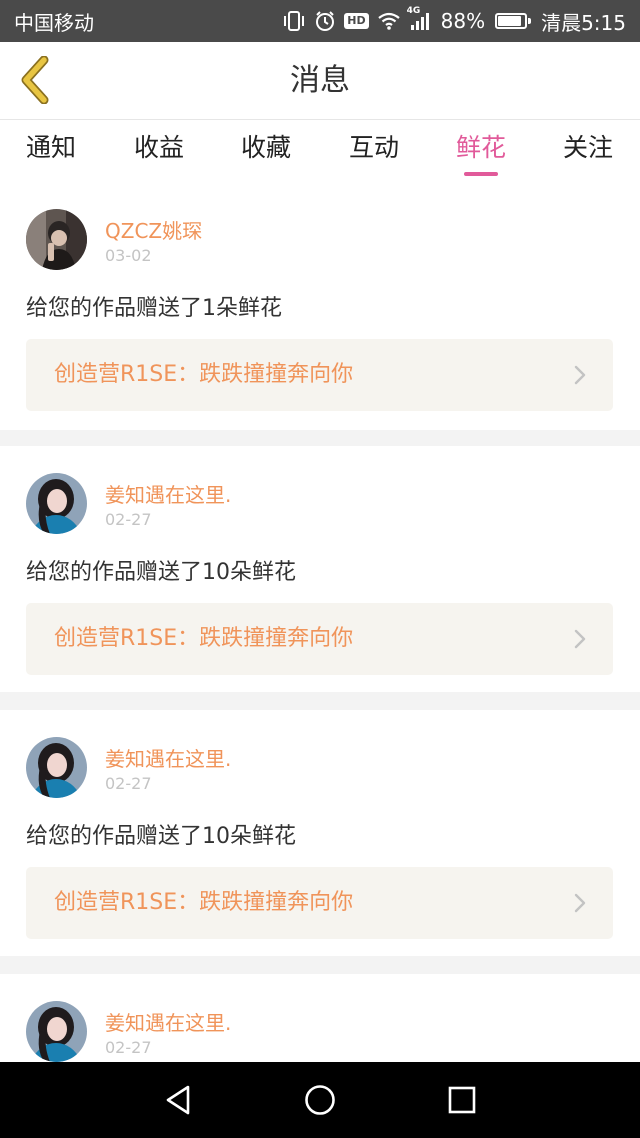  What do you see at coordinates (158, 147) in the screenshot?
I see `tab-label: 收益` at bounding box center [158, 147].